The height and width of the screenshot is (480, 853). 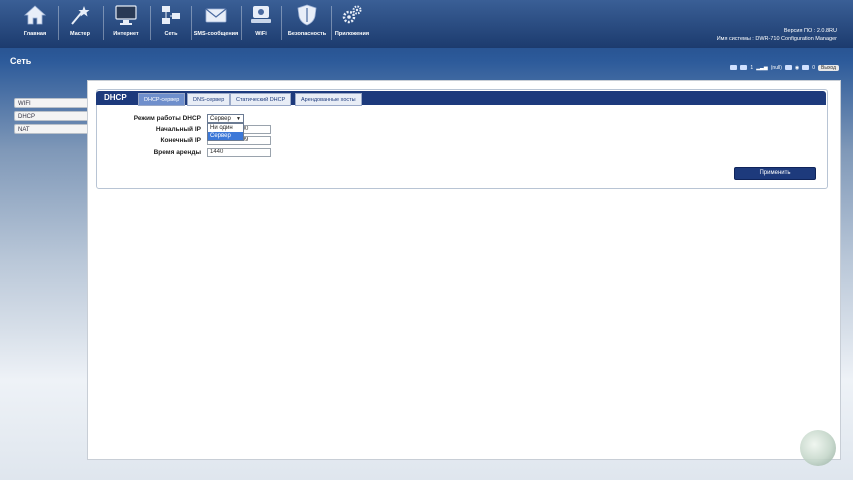 What do you see at coordinates (80, 15) in the screenshot?
I see `wizard-icon` at bounding box center [80, 15].